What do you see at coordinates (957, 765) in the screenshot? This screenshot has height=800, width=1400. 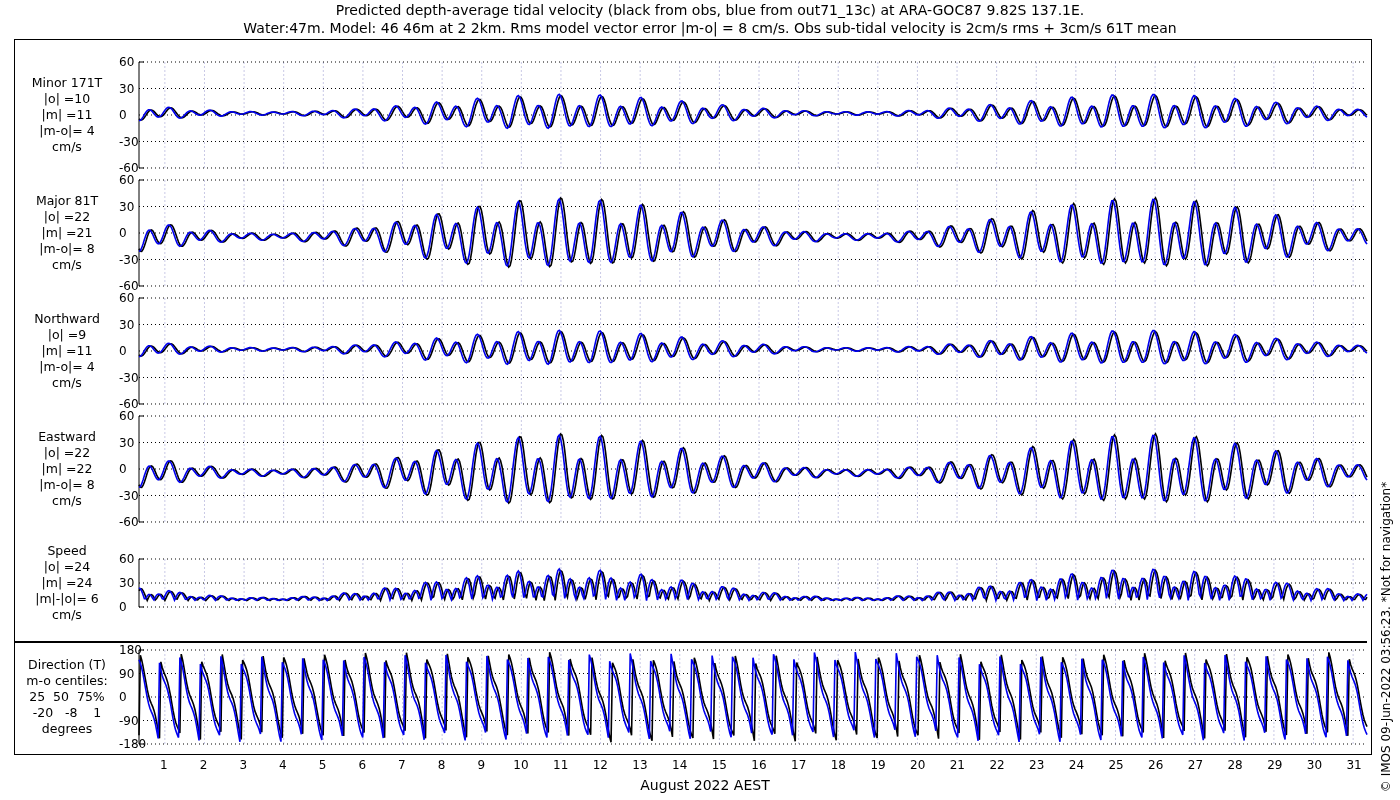 I see `x-tick-label: 21` at bounding box center [957, 765].